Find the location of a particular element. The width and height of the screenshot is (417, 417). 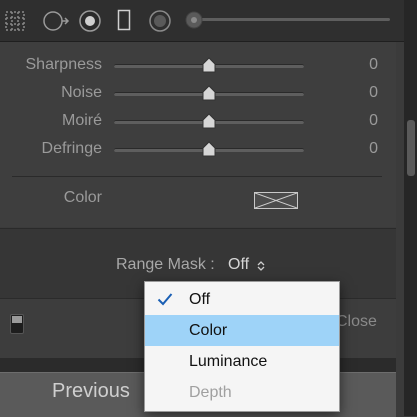

circle-arrow-icon is located at coordinates (56, 21).